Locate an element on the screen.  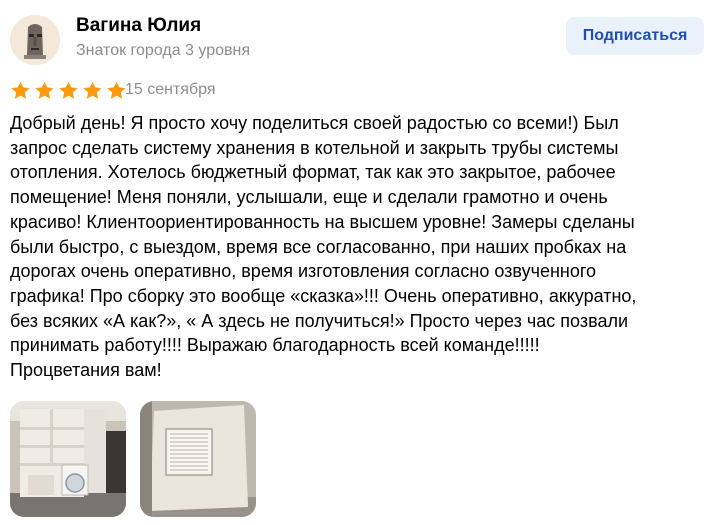
review-date: 15 сентября is located at coordinates (170, 89).